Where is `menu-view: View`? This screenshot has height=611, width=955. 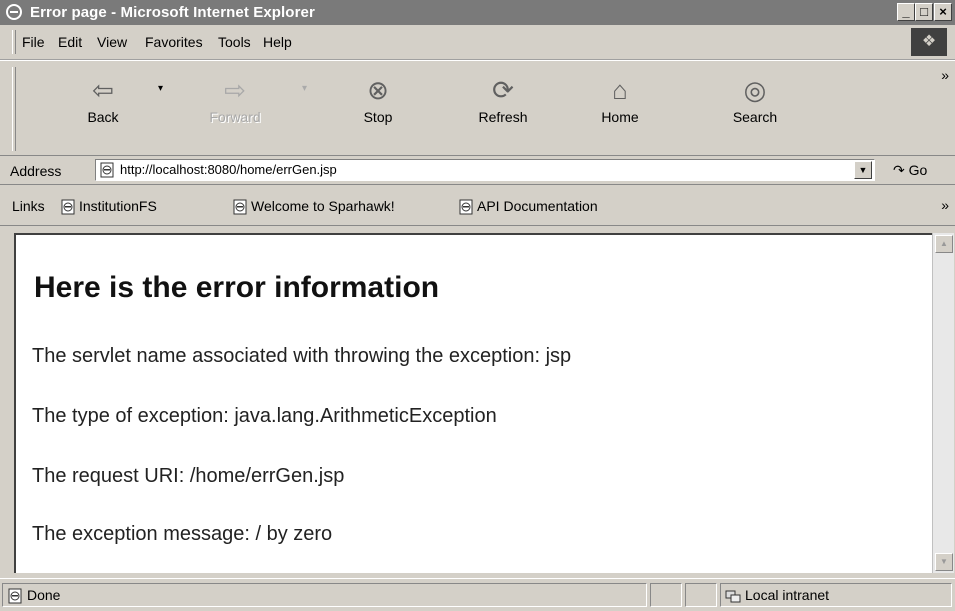 menu-view: View is located at coordinates (112, 42).